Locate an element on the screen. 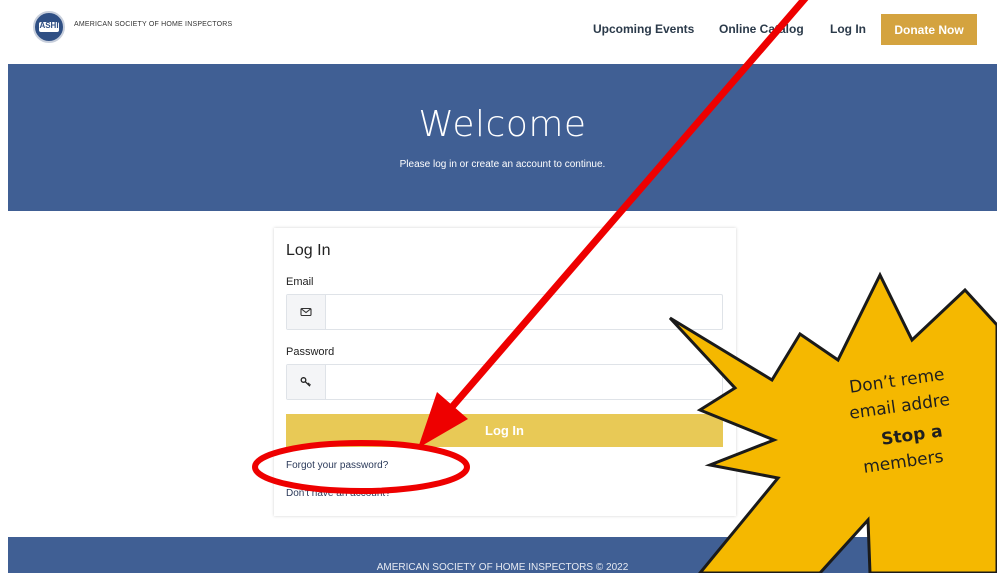  email-field-group is located at coordinates (504, 312).